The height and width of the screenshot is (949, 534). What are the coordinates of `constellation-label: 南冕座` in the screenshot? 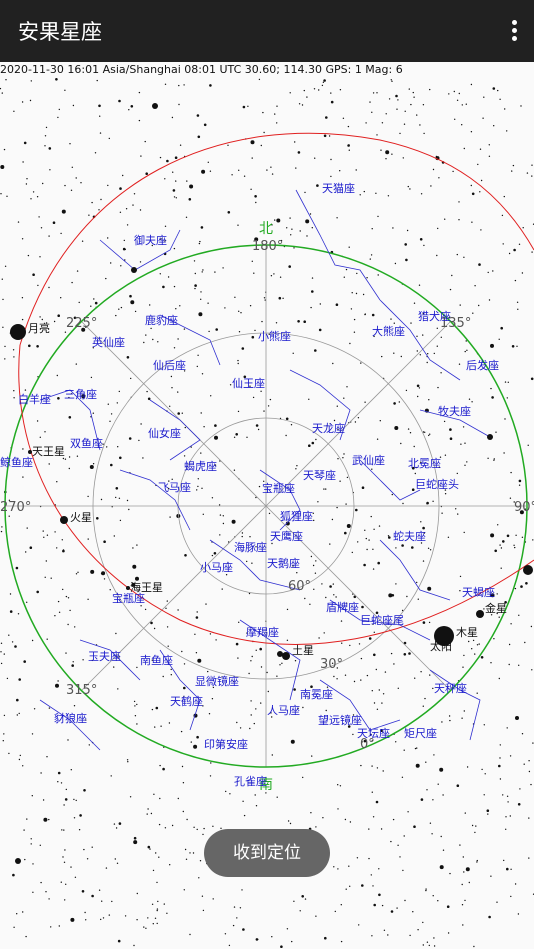 It's located at (316, 694).